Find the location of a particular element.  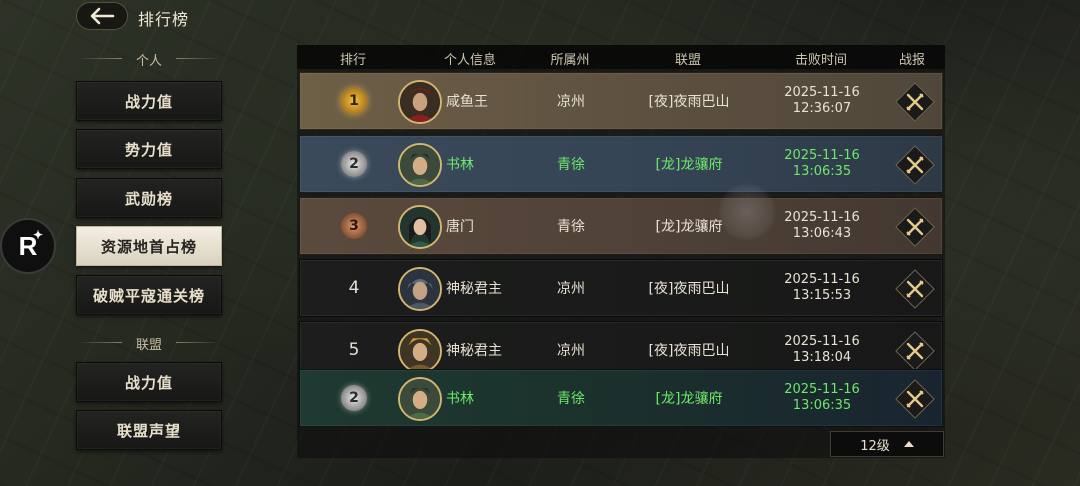

rank-medal-bronze: 3 is located at coordinates (354, 226).